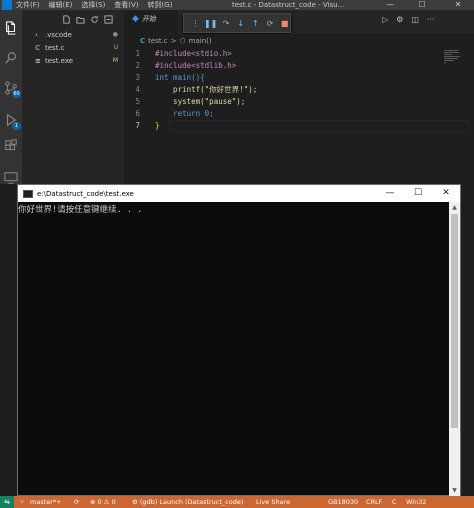 Image resolution: width=474 pixels, height=508 pixels. What do you see at coordinates (7, 5) in the screenshot?
I see `vscode-logo-icon` at bounding box center [7, 5].